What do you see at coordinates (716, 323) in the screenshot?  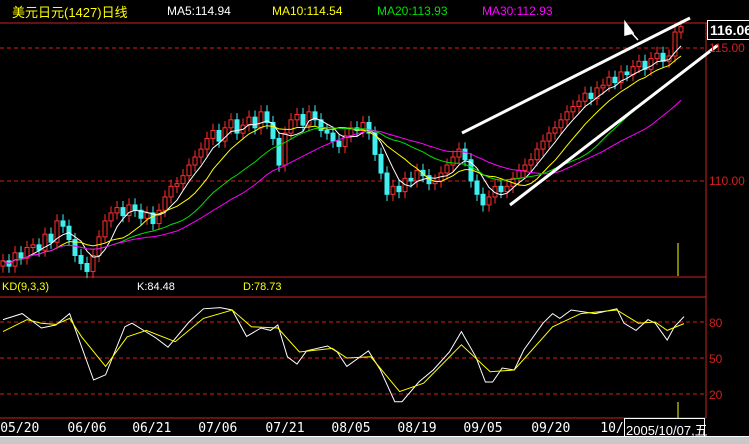 I see `kd-label-80: 80` at bounding box center [716, 323].